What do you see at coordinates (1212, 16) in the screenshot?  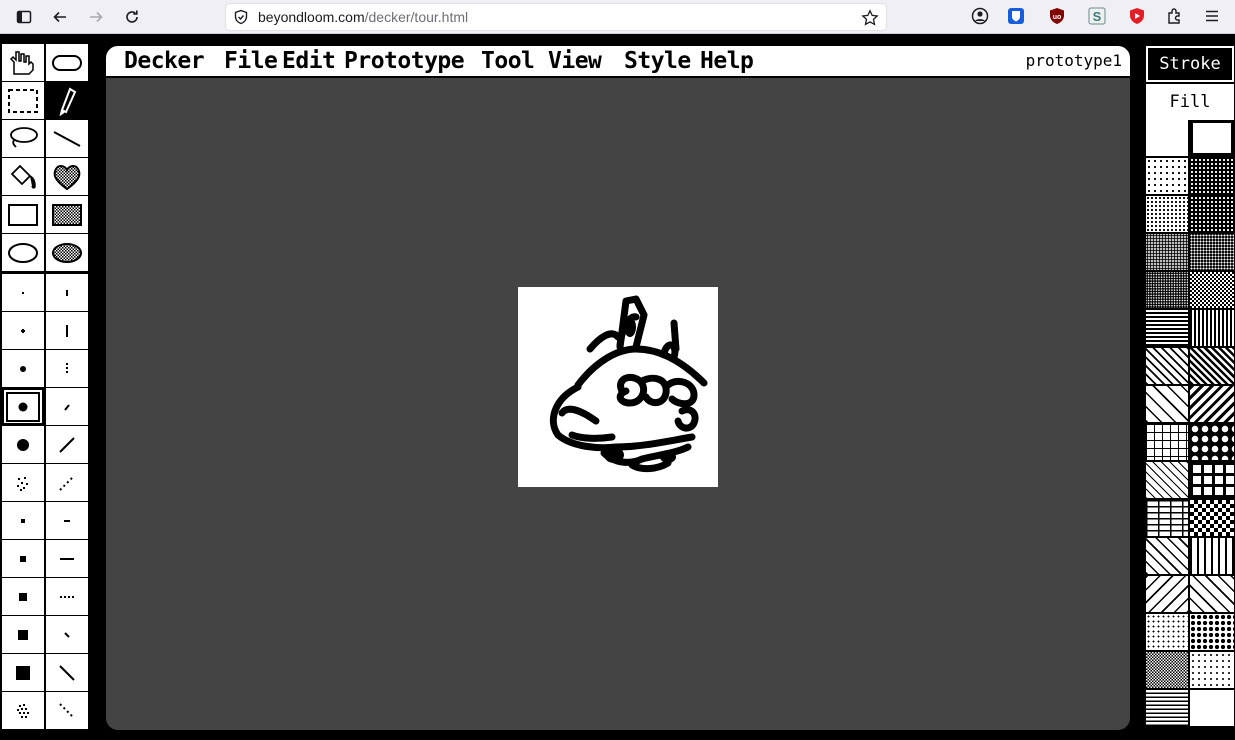 I see `menu-icon` at bounding box center [1212, 16].